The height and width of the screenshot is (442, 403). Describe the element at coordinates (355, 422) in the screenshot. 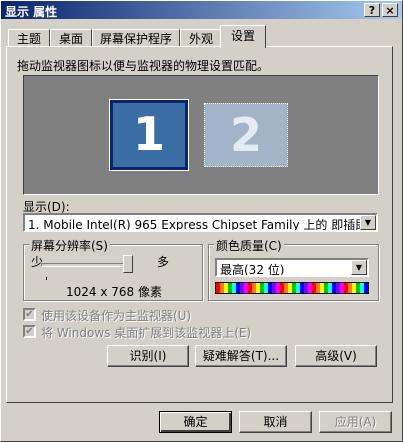

I see `apply-button: 应用(A)` at that location.